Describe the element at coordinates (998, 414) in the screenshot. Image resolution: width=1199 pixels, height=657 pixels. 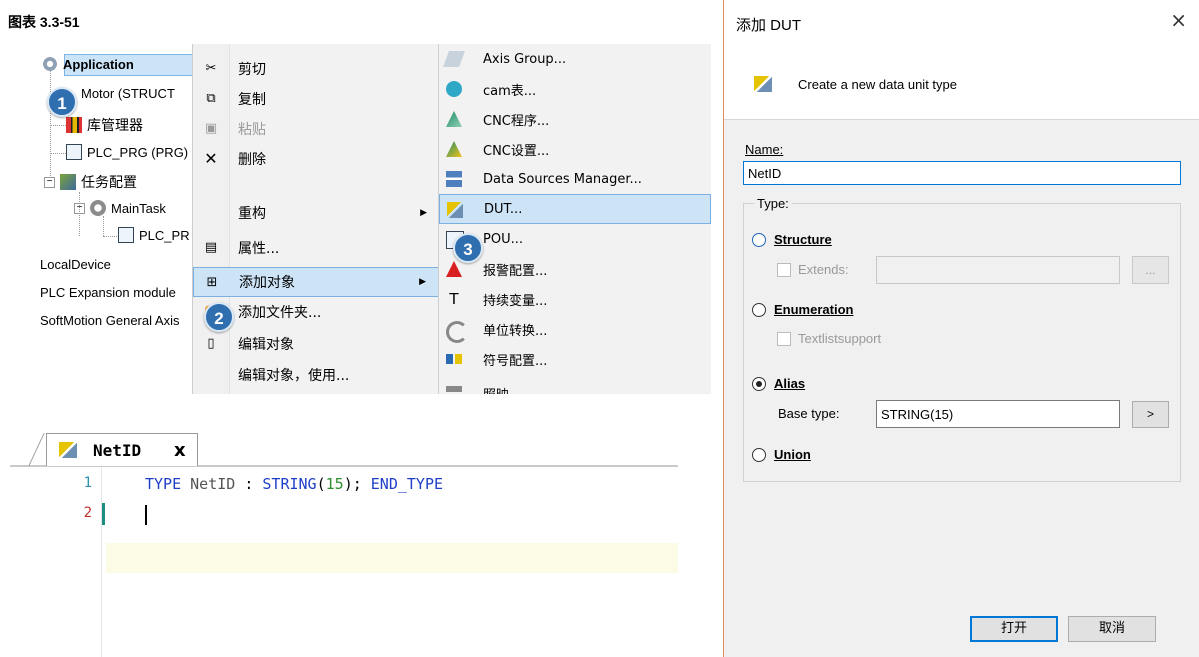
I see `base-type-field` at that location.